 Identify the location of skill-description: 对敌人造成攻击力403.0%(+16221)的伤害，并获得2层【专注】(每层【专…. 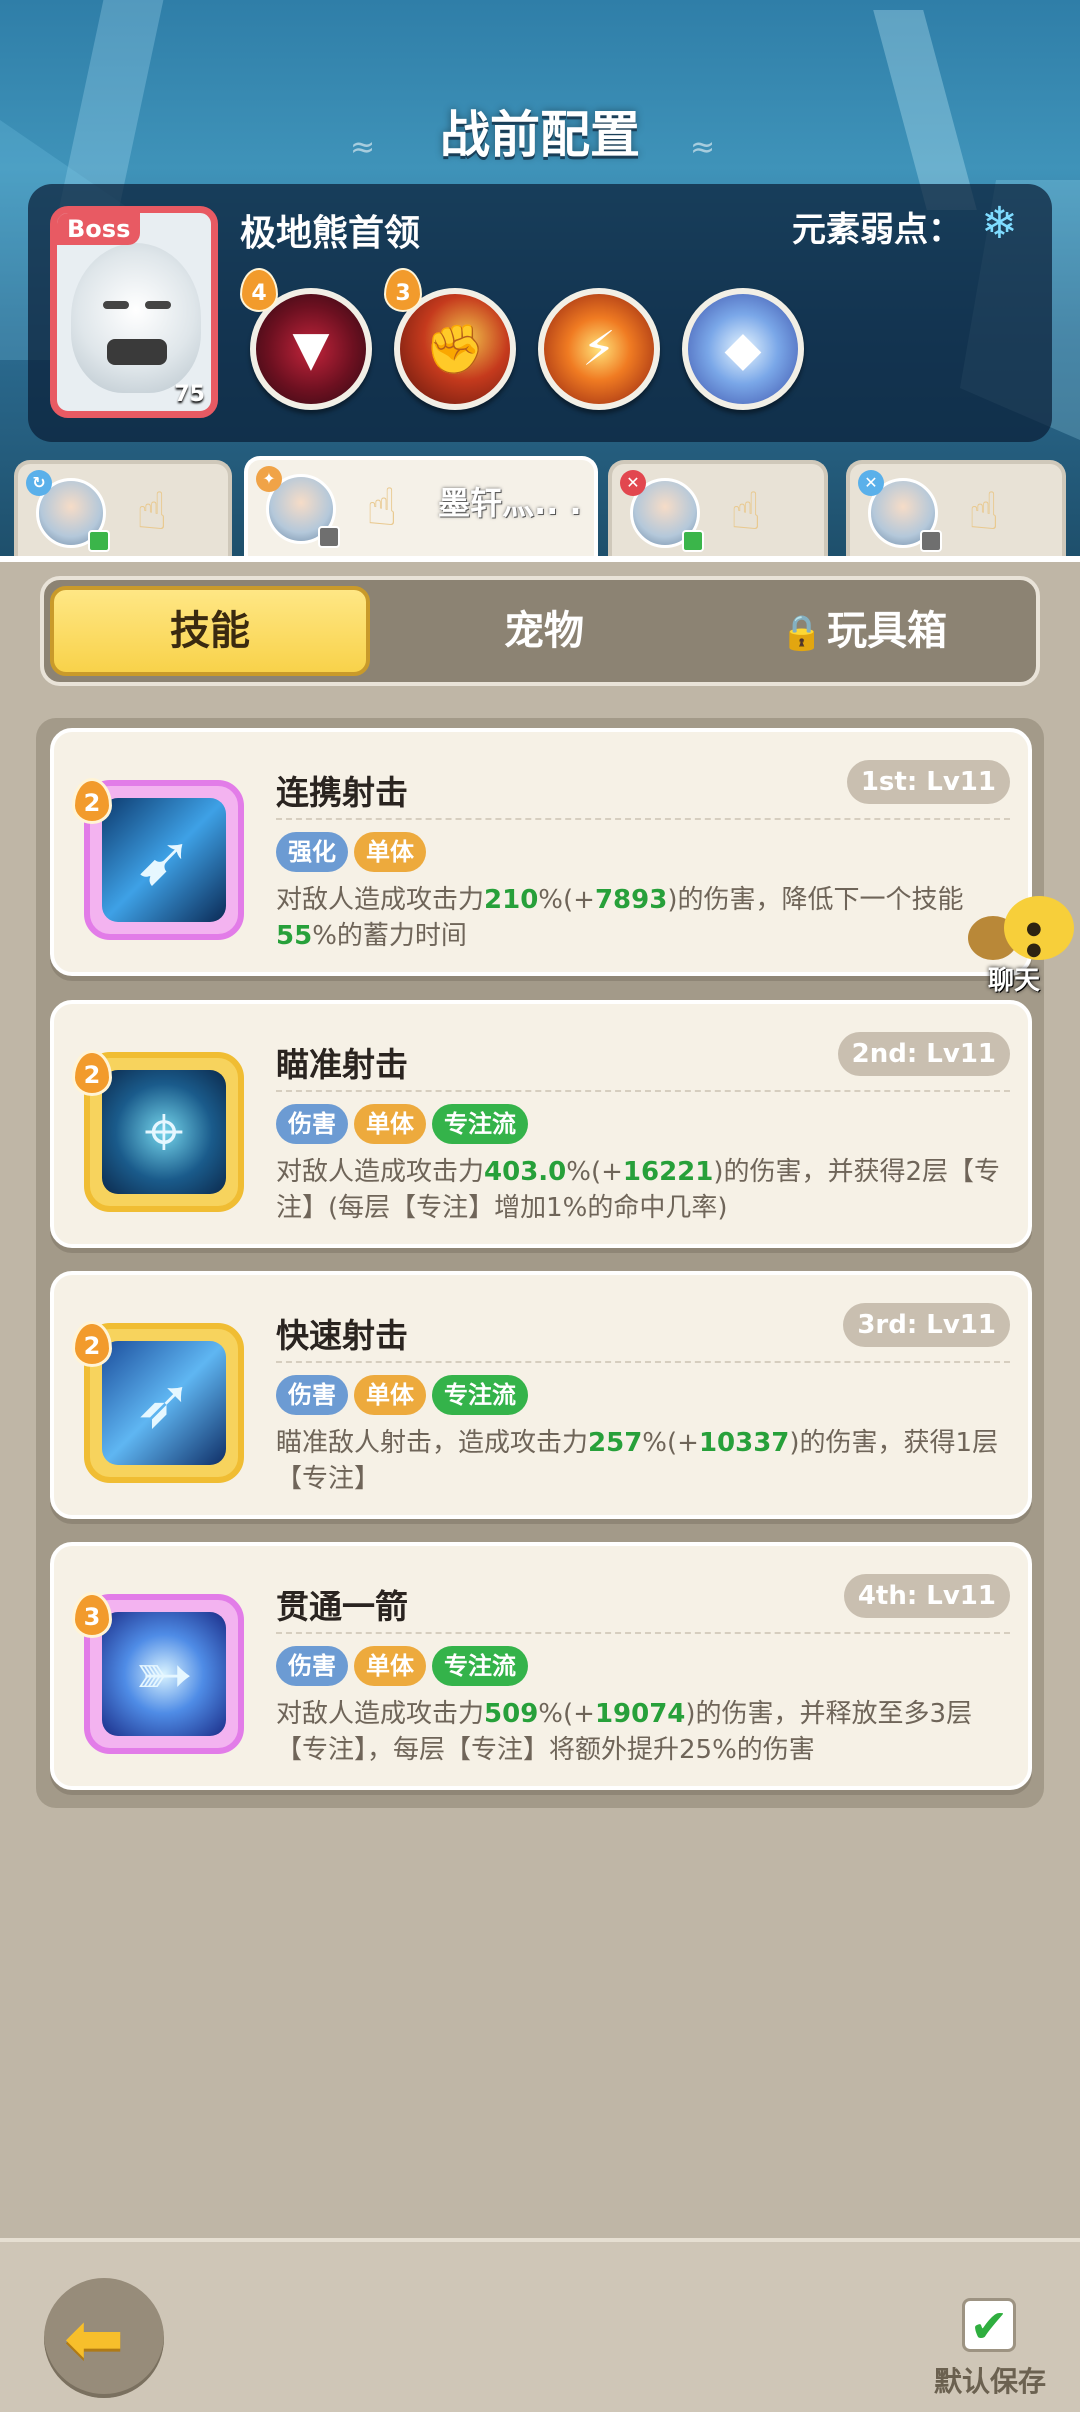
(638, 1190).